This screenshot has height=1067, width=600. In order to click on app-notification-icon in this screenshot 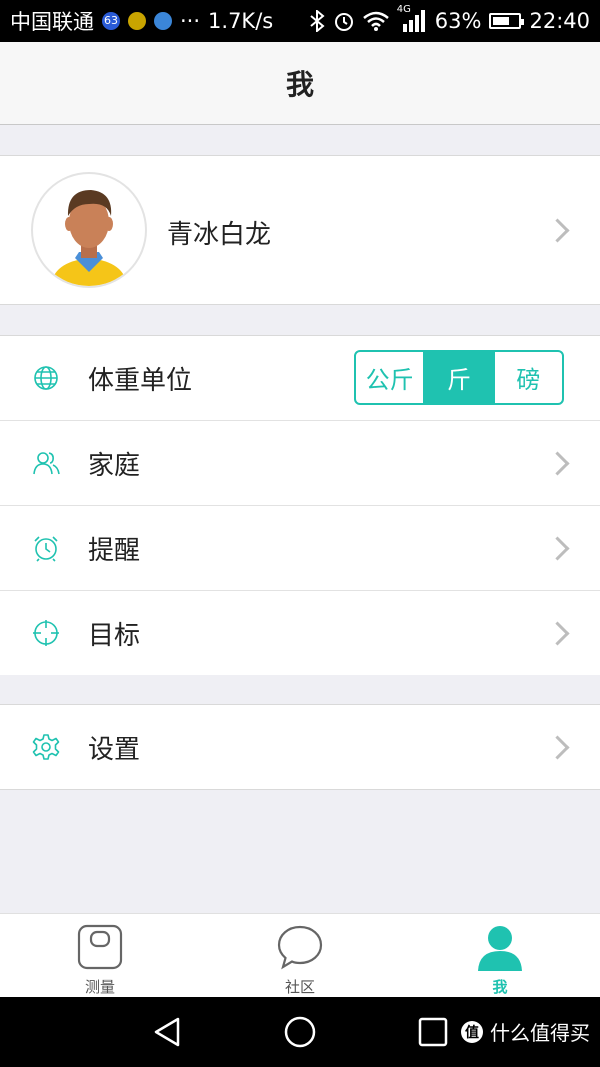, I will do `click(137, 21)`.